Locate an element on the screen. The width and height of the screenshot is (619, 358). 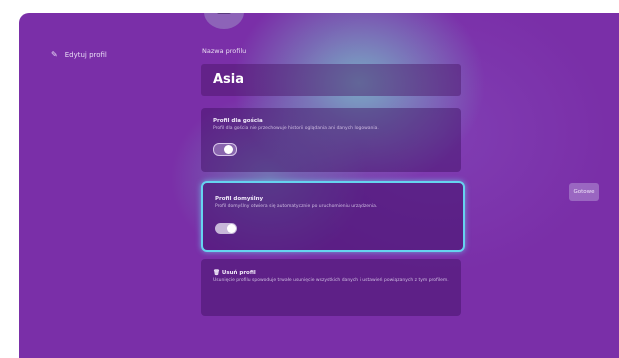
default-profile-toggle is located at coordinates (226, 228).